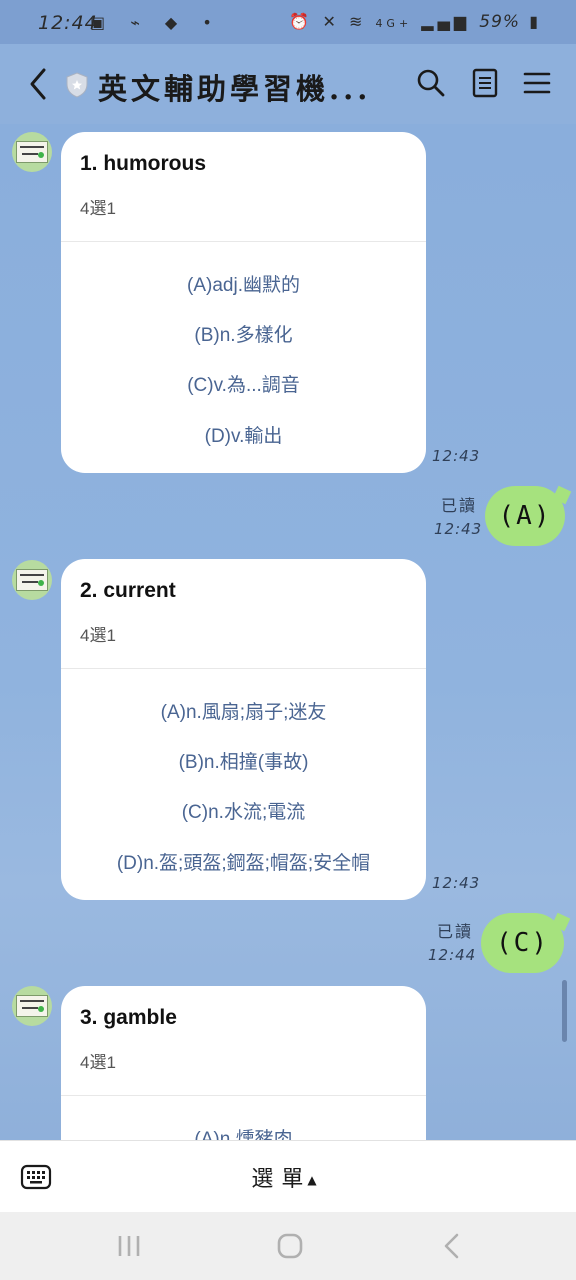  I want to click on quiz-word: 2. current, so click(128, 590).